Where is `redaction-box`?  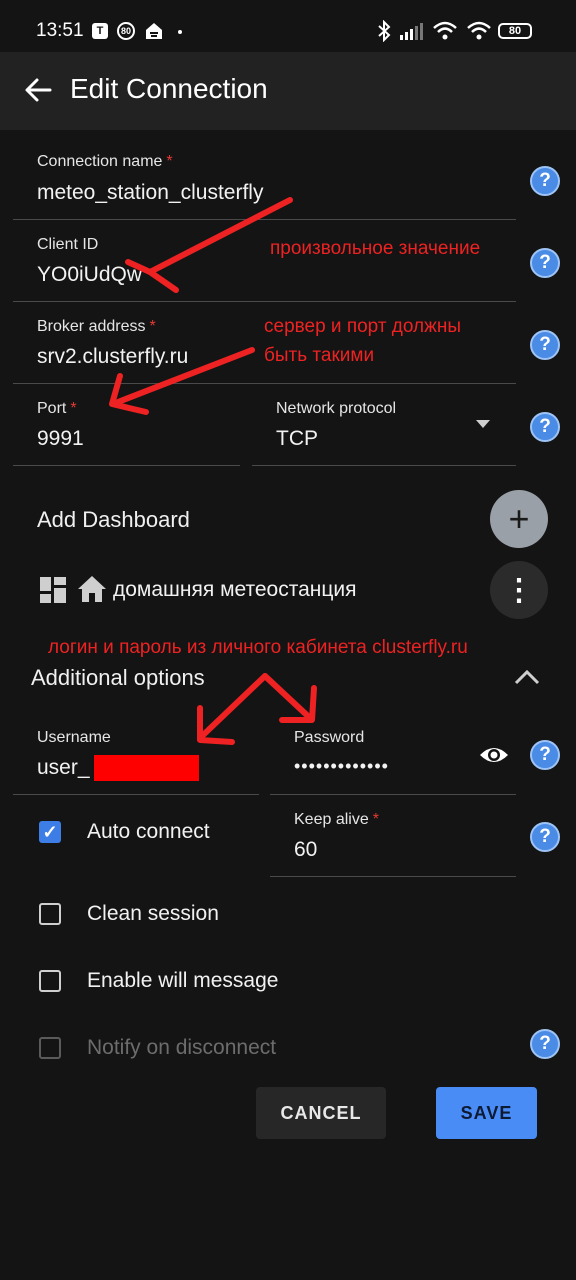
redaction-box is located at coordinates (146, 768).